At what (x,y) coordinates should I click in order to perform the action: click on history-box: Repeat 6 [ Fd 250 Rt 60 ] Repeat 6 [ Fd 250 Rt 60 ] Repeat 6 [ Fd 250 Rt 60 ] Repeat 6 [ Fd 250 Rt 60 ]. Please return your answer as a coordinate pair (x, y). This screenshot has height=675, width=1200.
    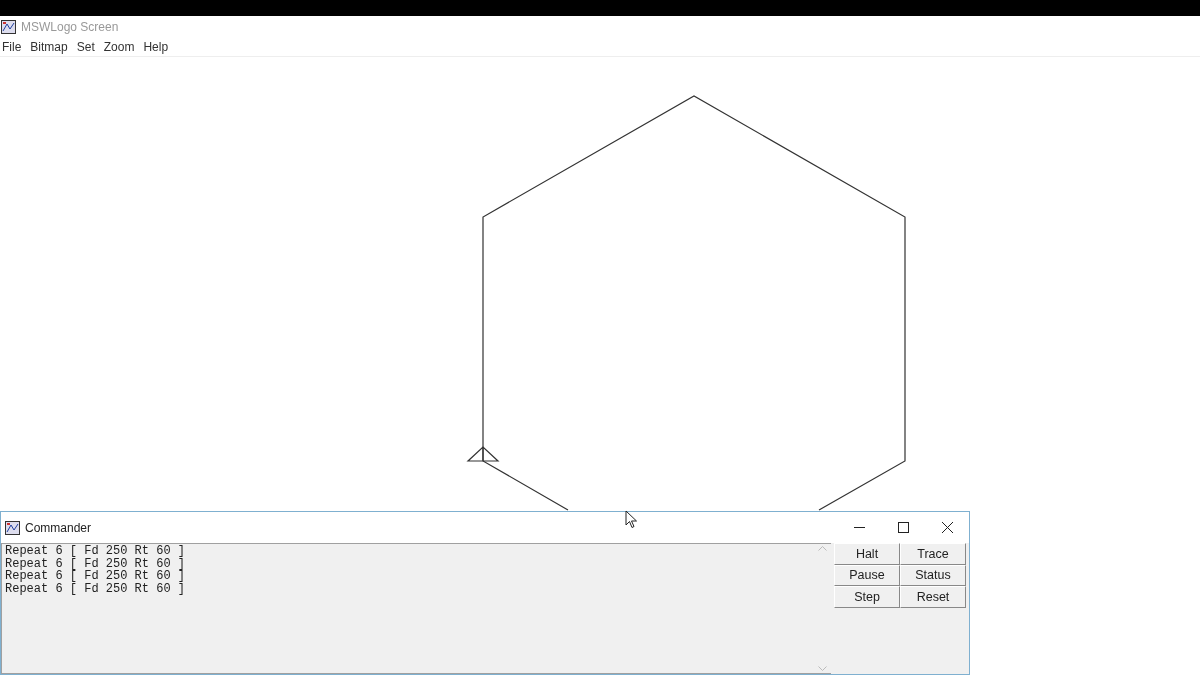
    Looking at the image, I should click on (416, 608).